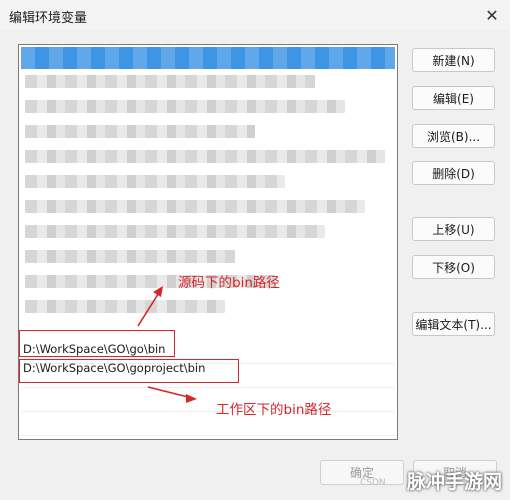 The height and width of the screenshot is (500, 510). What do you see at coordinates (454, 482) in the screenshot?
I see `watermark-text: 脉冲手游网` at bounding box center [454, 482].